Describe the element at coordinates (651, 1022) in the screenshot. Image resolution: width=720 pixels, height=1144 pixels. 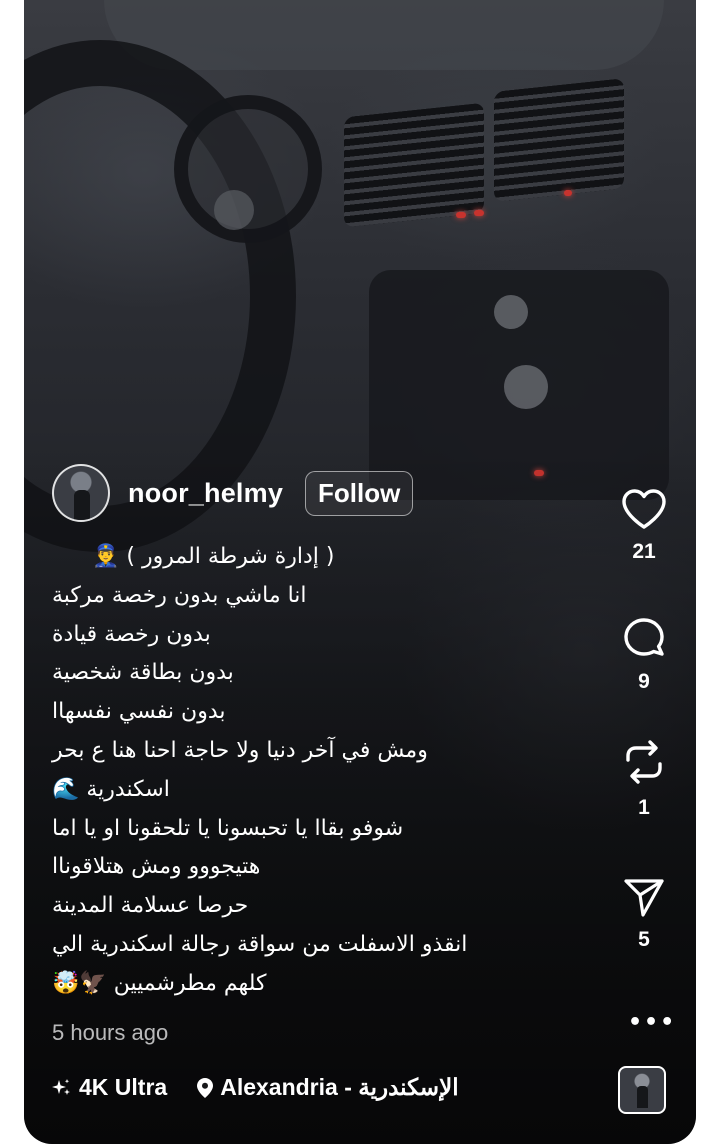
I see `more-options-icon: •••` at that location.